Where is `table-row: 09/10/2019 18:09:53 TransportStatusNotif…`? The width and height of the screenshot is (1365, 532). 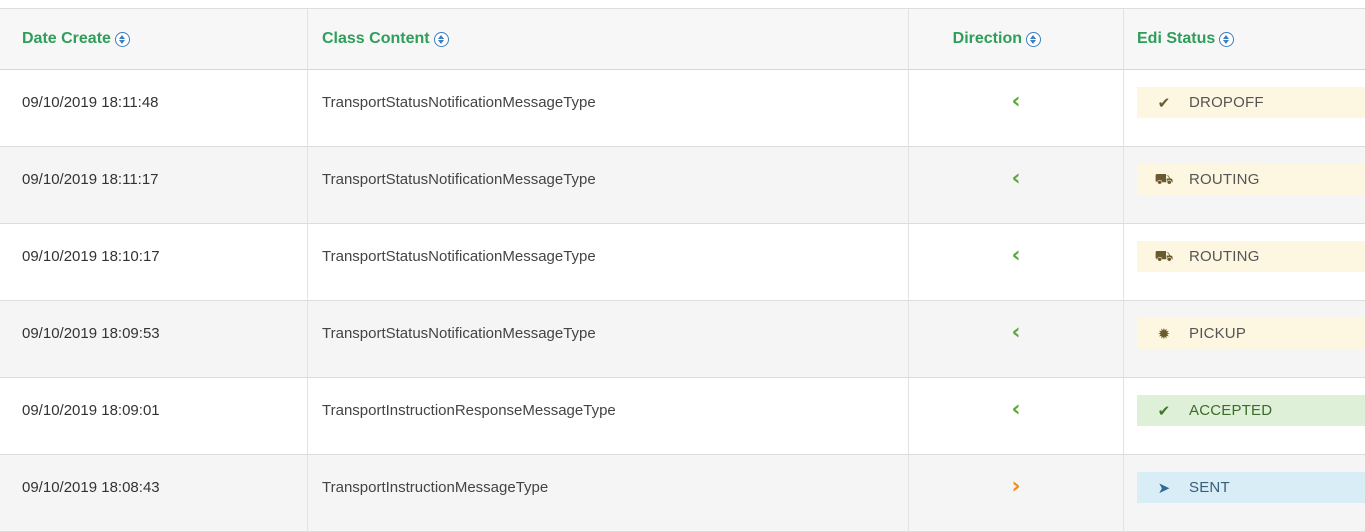 table-row: 09/10/2019 18:09:53 TransportStatusNotif… is located at coordinates (682, 339).